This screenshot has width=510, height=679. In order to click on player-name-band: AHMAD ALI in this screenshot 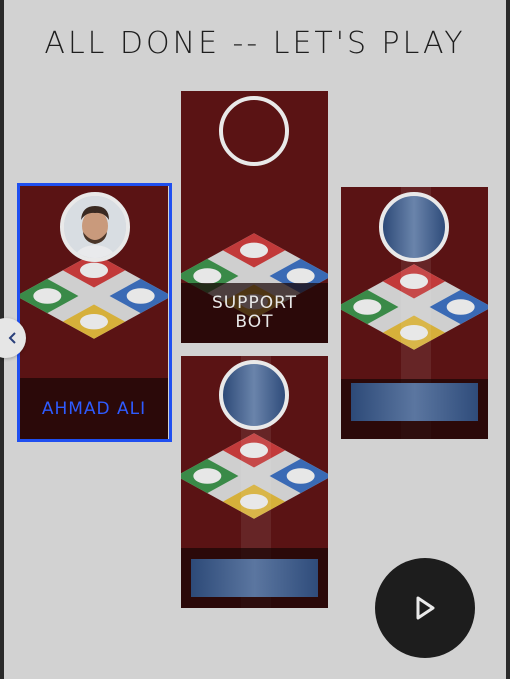, I will do `click(94, 408)`.